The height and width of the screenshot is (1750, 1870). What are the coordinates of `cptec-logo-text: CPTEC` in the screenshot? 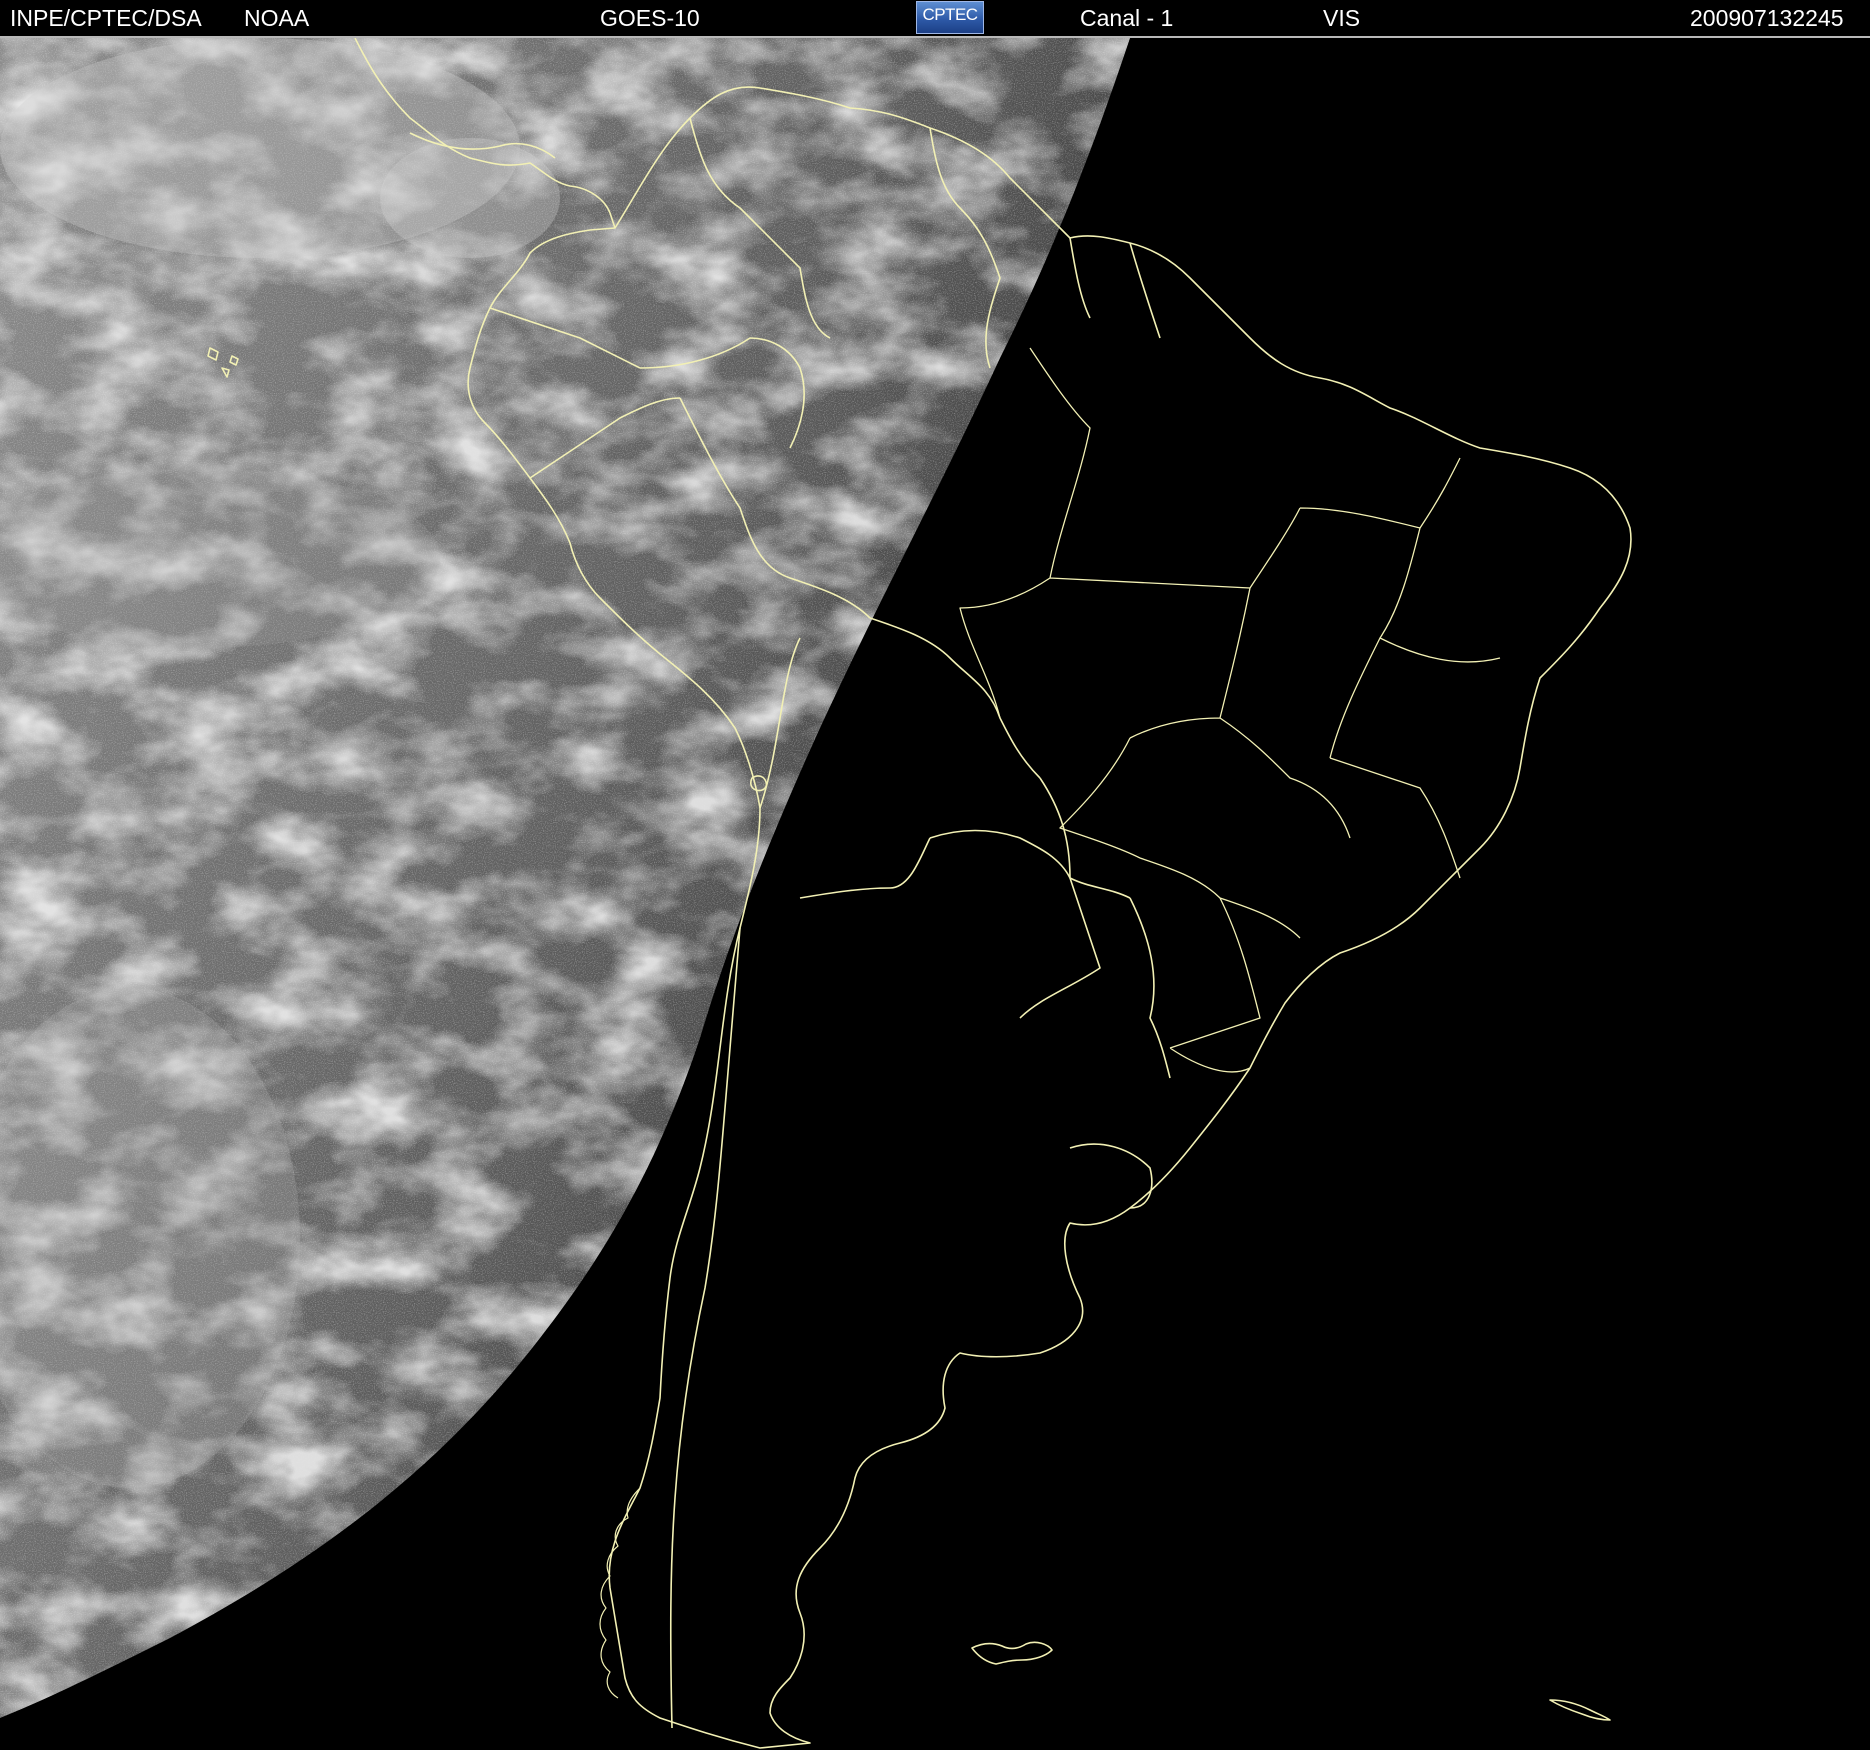 It's located at (950, 14).